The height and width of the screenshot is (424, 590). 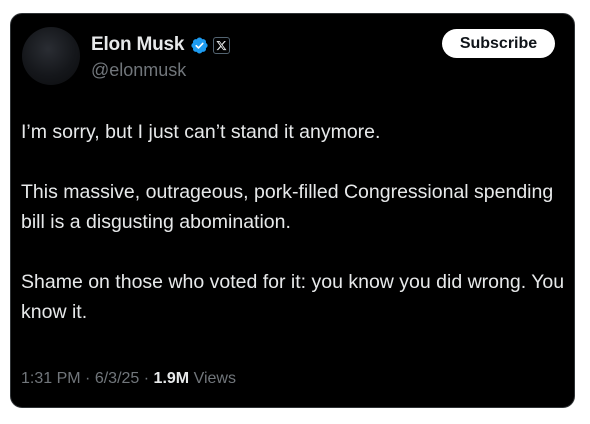 I want to click on tweet-date: 6/3/25, so click(x=117, y=378).